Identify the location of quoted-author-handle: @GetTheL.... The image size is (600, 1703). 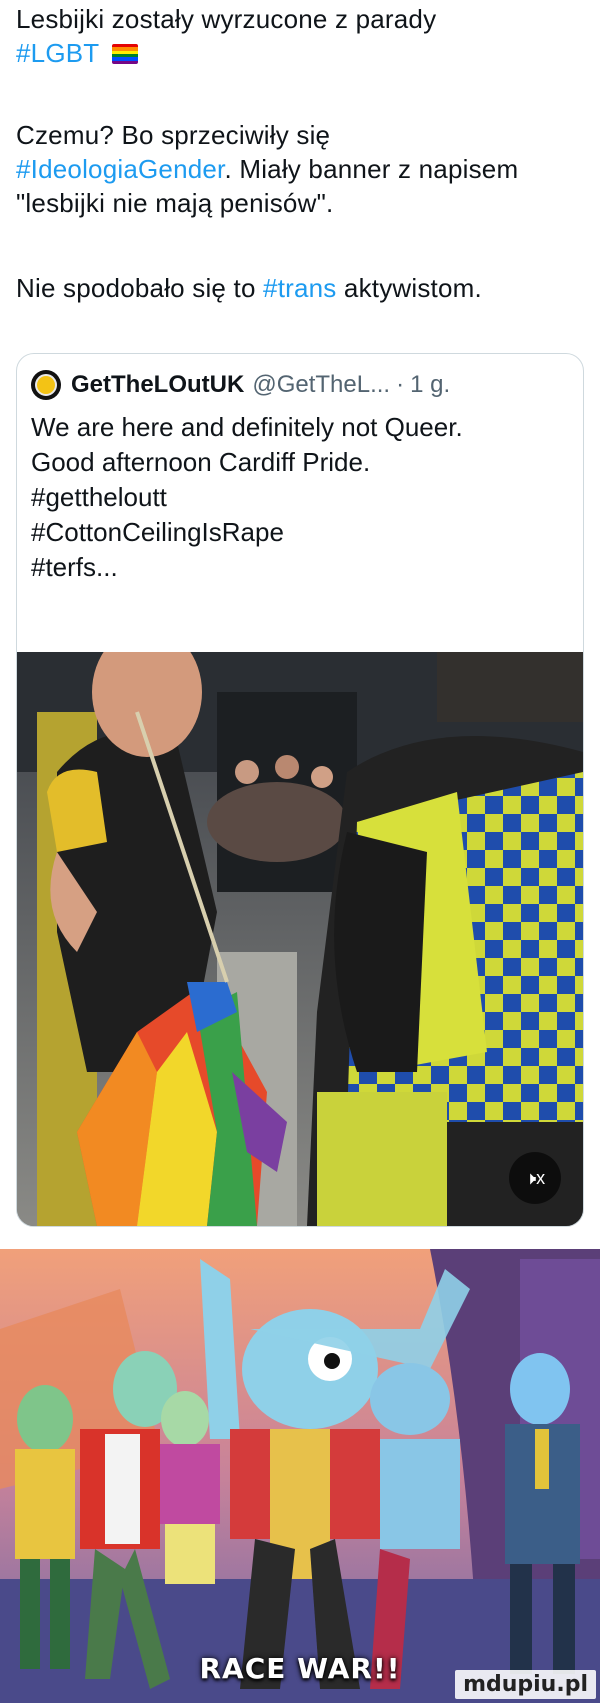
(321, 385).